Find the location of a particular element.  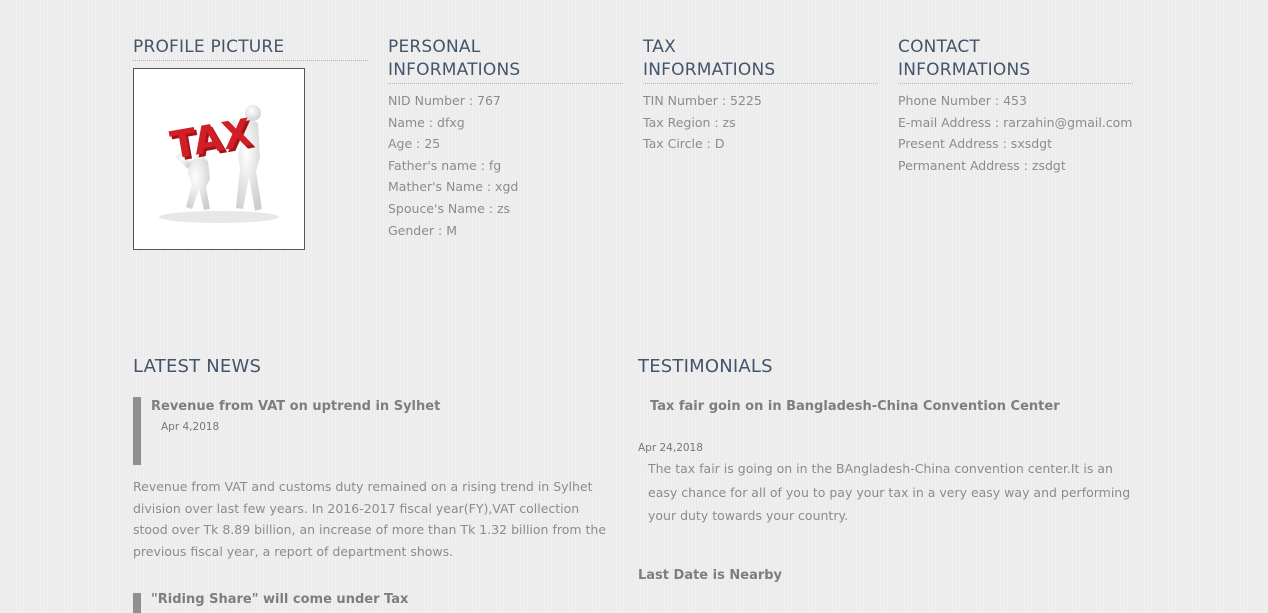

latest-news-title: LATEST NEWS is located at coordinates (197, 366).